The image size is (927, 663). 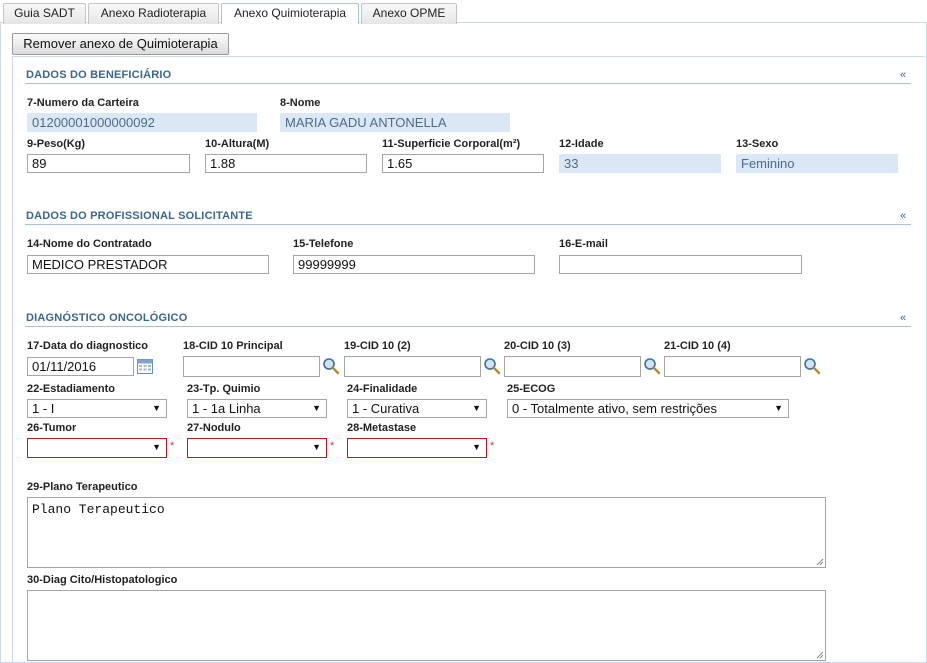 What do you see at coordinates (107, 318) in the screenshot?
I see `section-title-diagnostico: DIAGNÓSTICO ONCOLÓGICO` at bounding box center [107, 318].